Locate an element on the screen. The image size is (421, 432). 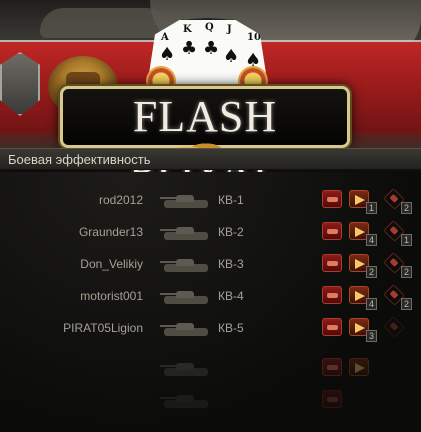
player-name: PIRAT05Ligion is located at coordinates (103, 328).